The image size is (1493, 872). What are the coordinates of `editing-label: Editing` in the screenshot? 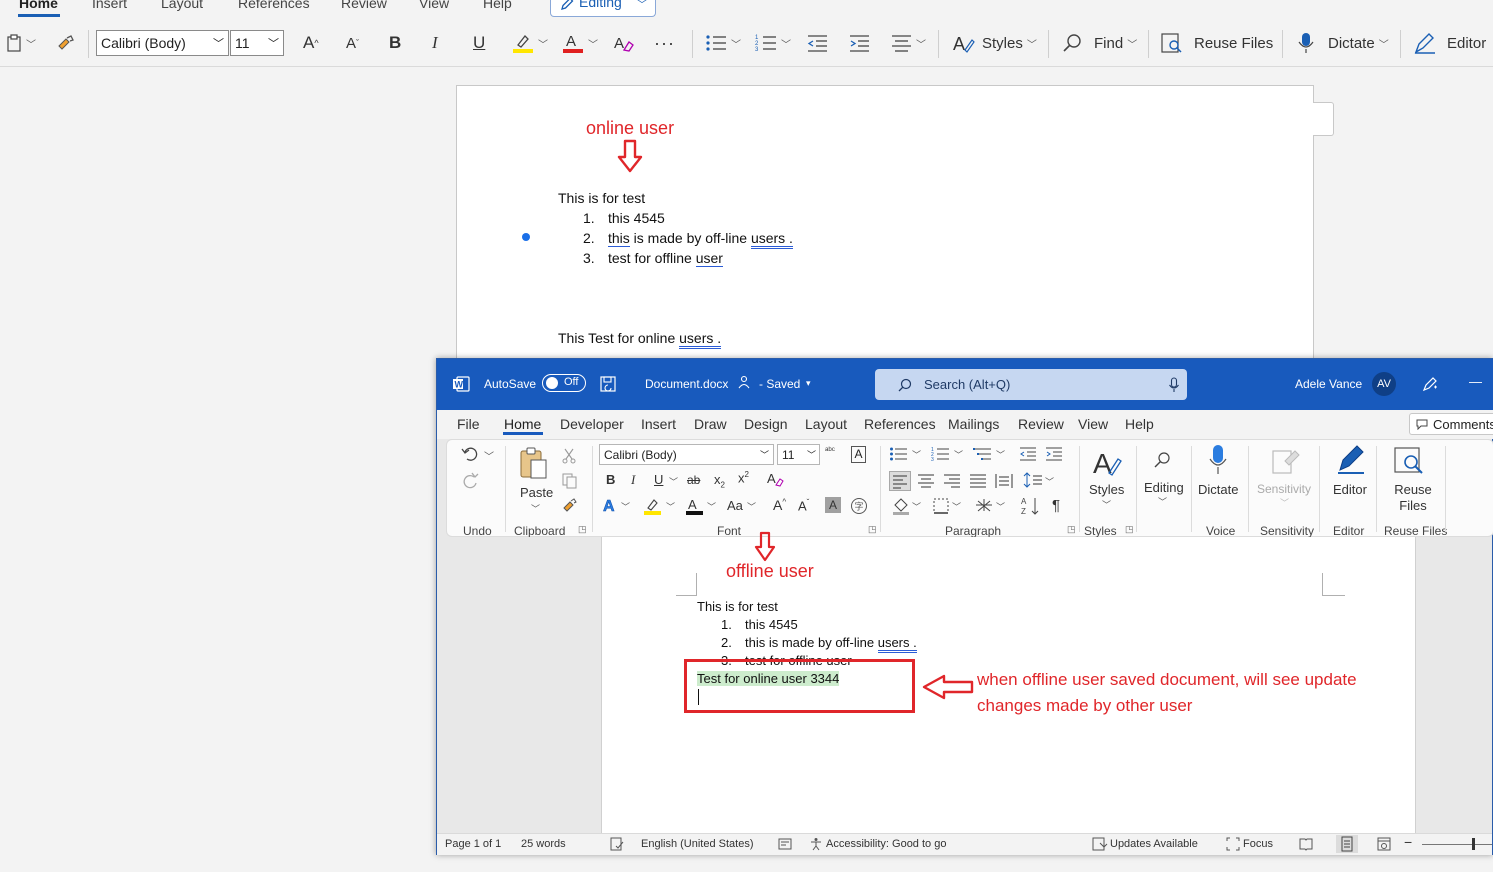 It's located at (1164, 487).